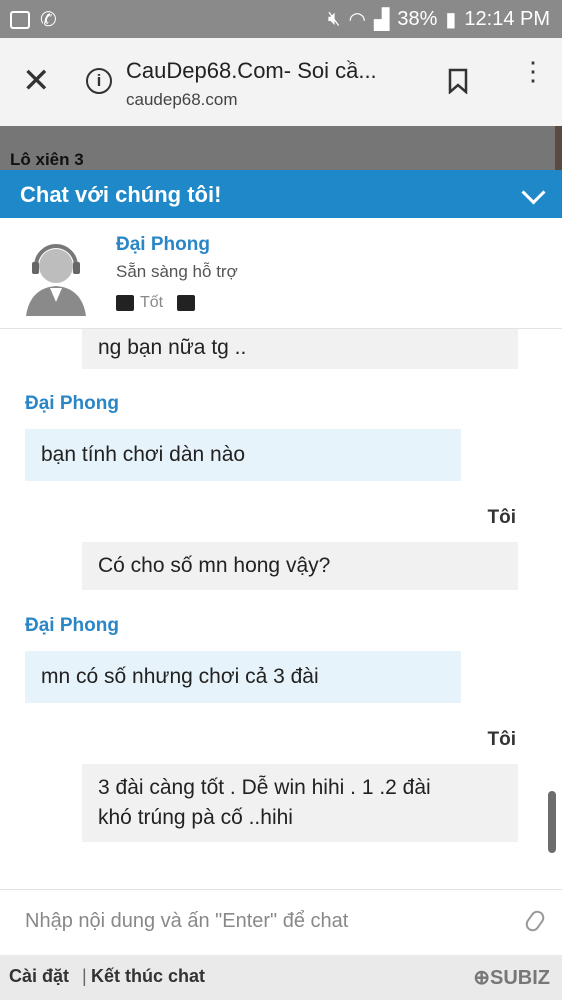  Describe the element at coordinates (152, 302) in the screenshot. I see `rate-good-label: Tốt` at that location.